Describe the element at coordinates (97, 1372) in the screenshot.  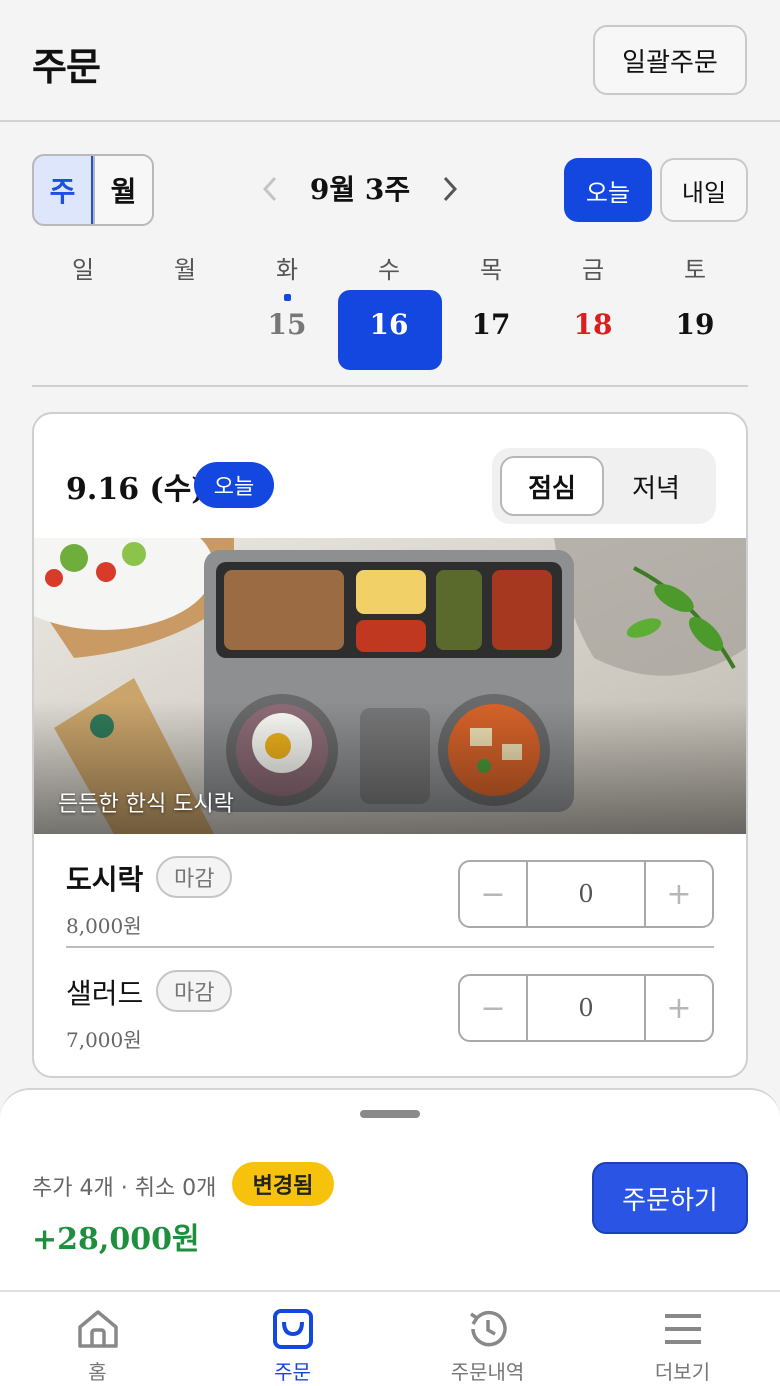
I see `tab-label: 홈` at that location.